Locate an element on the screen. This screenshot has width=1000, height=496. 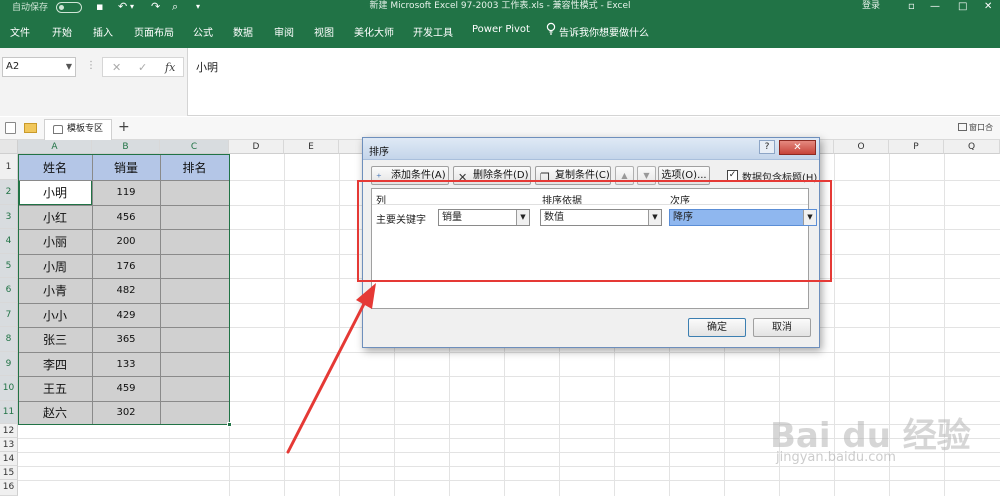
fill-handle is located at coordinates (229, 424).